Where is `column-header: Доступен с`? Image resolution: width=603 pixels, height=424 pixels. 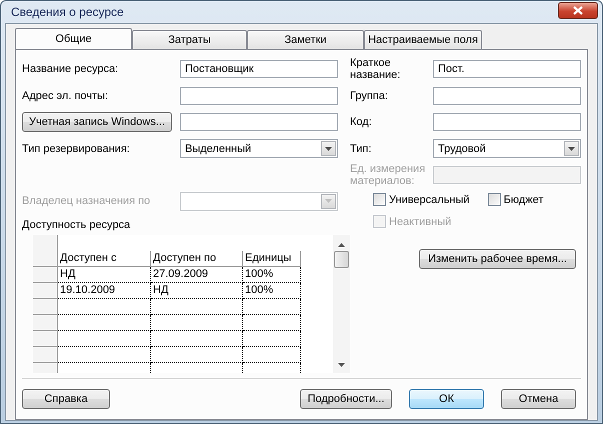 column-header: Доступен с is located at coordinates (104, 258).